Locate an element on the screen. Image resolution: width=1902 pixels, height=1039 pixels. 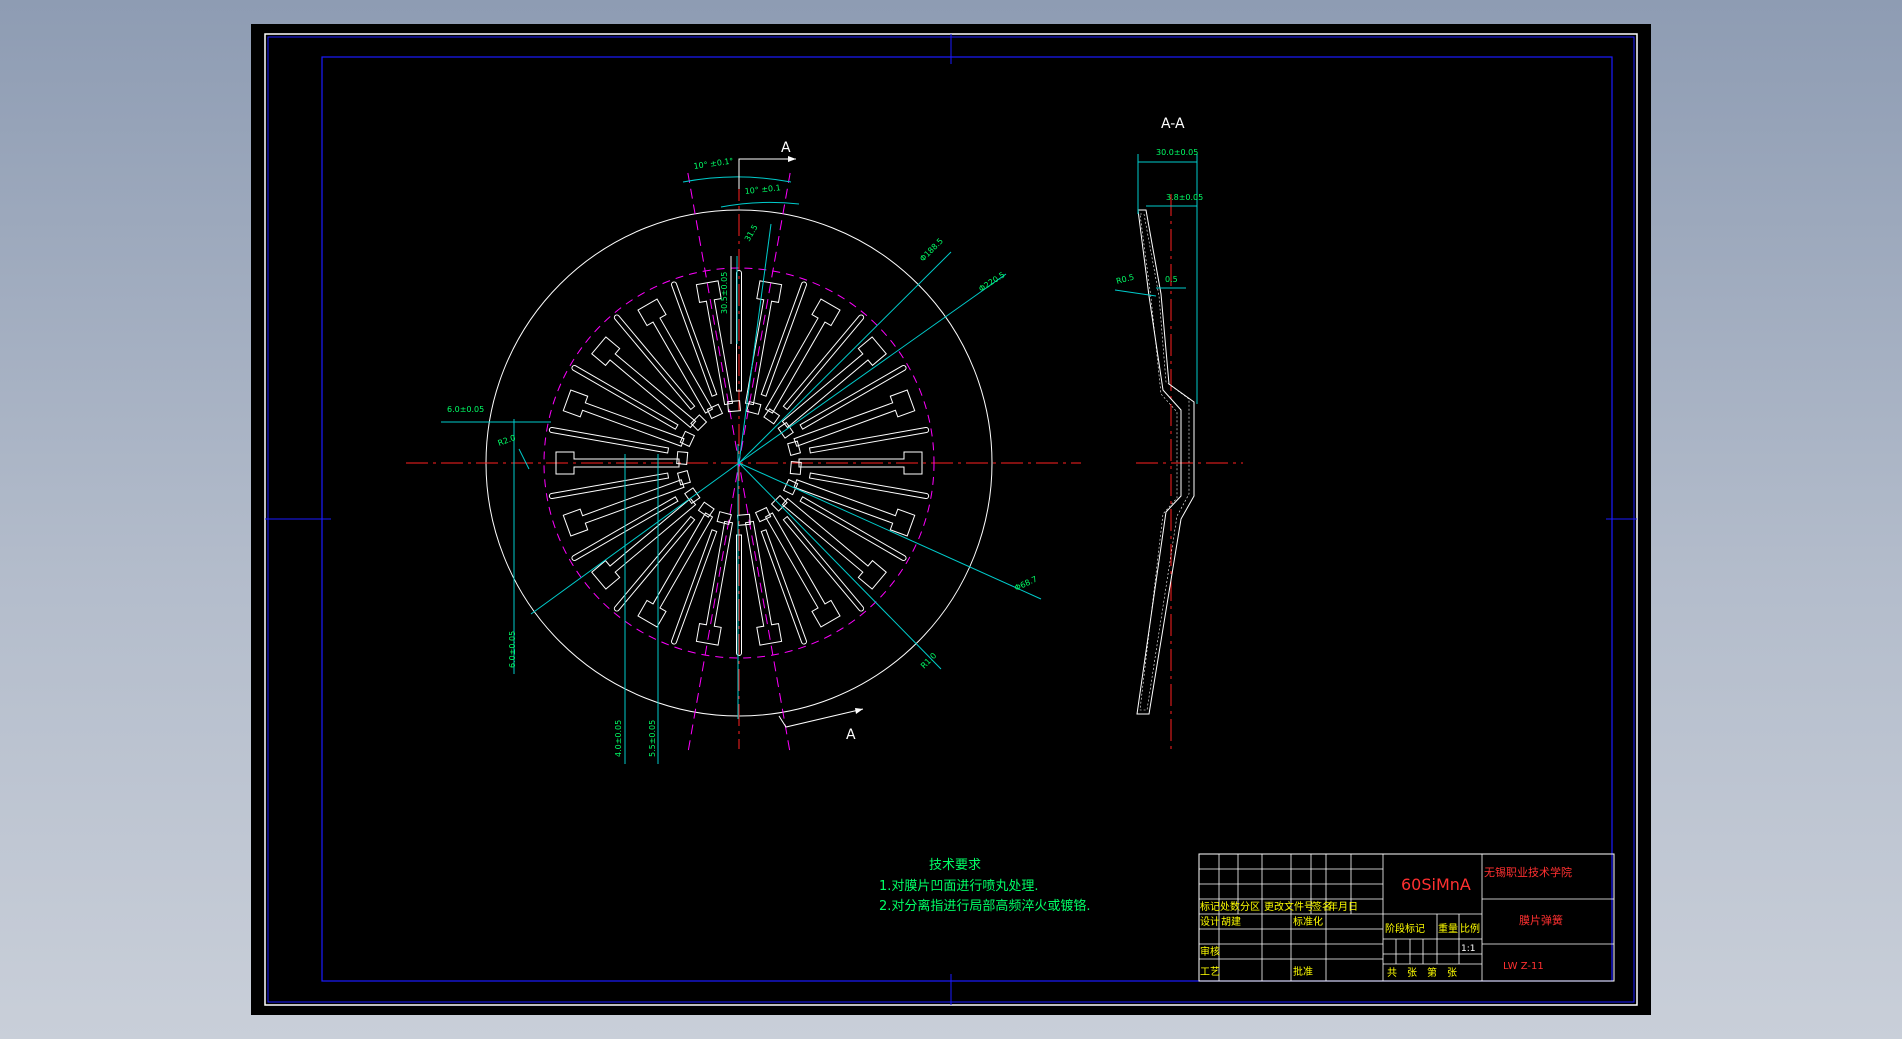
sheets-label: 共 张 第 张 is located at coordinates (1422, 972).